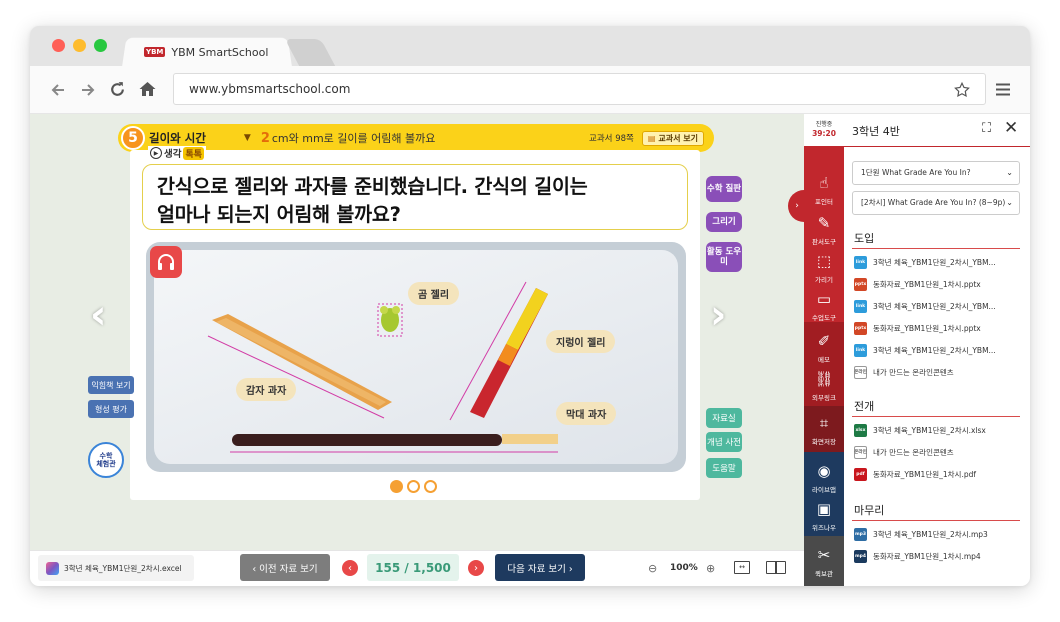 This screenshot has height=622, width=1060. Describe the element at coordinates (824, 561) in the screenshot. I see `quick-save-tool: ✂ 퀵보관` at that location.